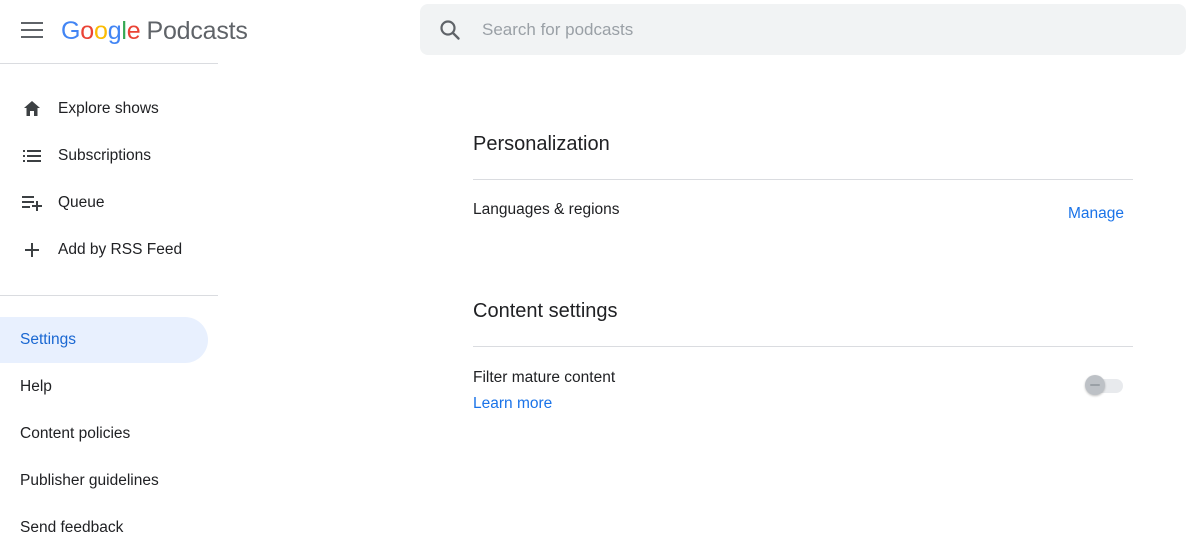 The image size is (1200, 559). What do you see at coordinates (544, 377) in the screenshot?
I see `filter-mature-content-label: Filter mature content` at bounding box center [544, 377].